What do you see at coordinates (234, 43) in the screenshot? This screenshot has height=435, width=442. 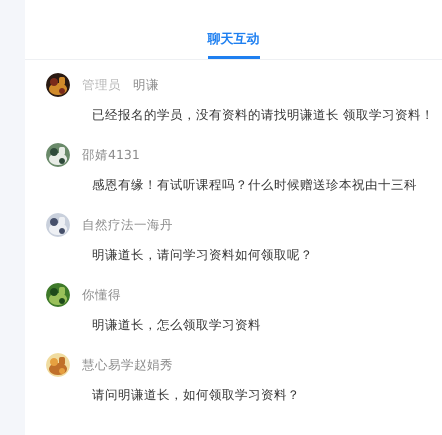 I see `tab: 聊天互动` at bounding box center [234, 43].